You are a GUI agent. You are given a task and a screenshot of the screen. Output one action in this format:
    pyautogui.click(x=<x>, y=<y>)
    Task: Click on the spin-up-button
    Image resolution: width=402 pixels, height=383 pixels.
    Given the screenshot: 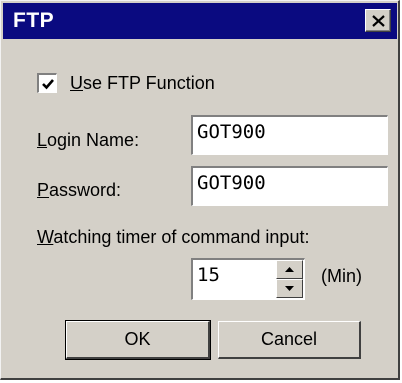 What is the action you would take?
    pyautogui.click(x=289, y=269)
    